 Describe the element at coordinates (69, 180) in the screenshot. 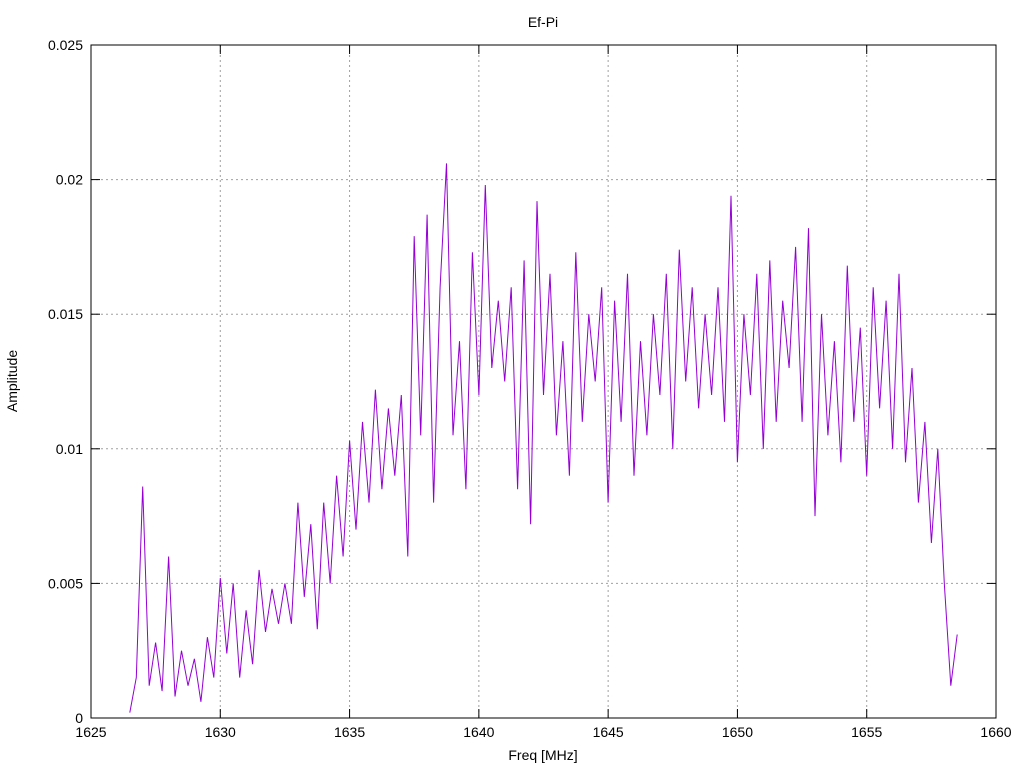

I see `y-tick-label: 0.02` at that location.